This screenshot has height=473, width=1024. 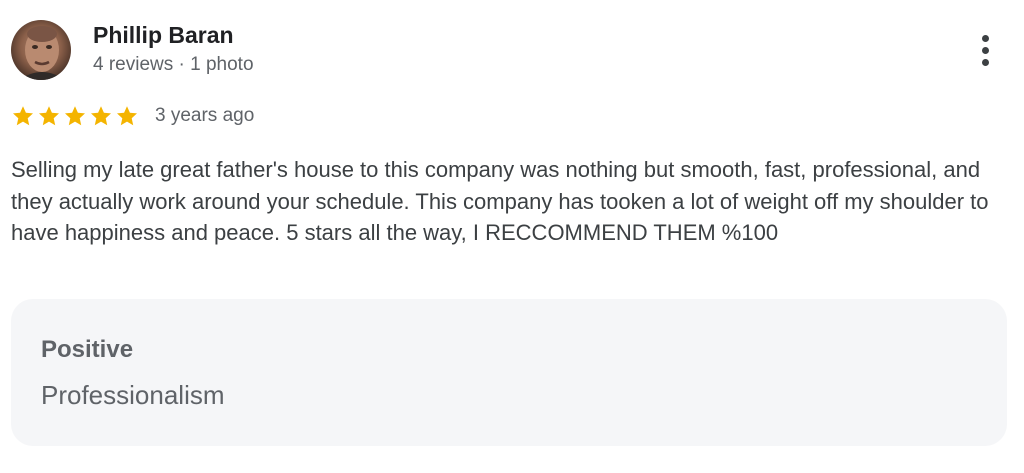 I want to click on aspect-value: Professionalism, so click(x=133, y=395).